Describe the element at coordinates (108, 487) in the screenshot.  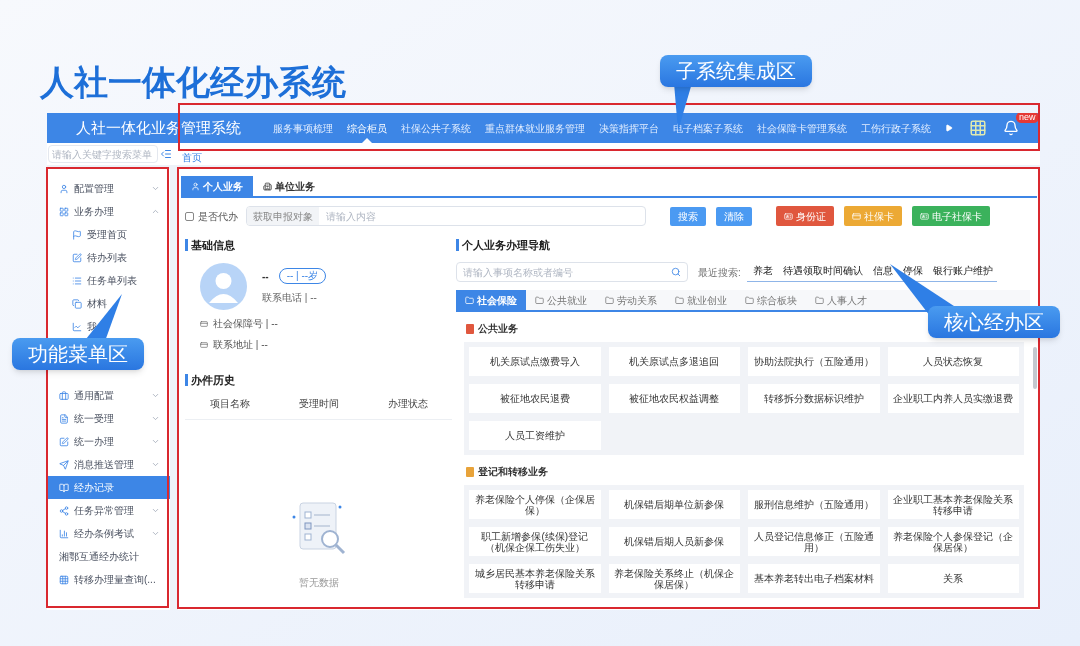
I see `menu-item: 经办记录` at that location.